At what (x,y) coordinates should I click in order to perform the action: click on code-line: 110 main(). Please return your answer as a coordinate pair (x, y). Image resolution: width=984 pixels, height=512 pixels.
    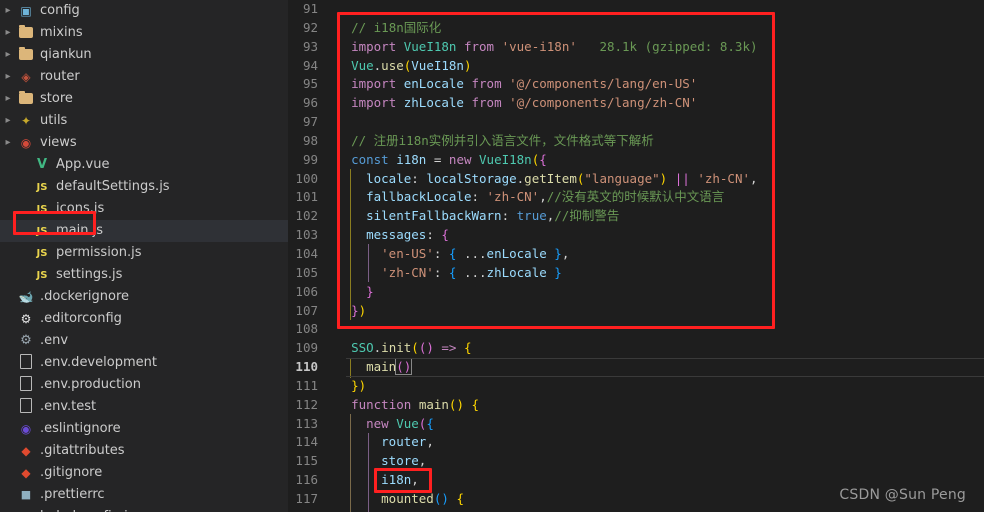
    Looking at the image, I should click on (636, 367).